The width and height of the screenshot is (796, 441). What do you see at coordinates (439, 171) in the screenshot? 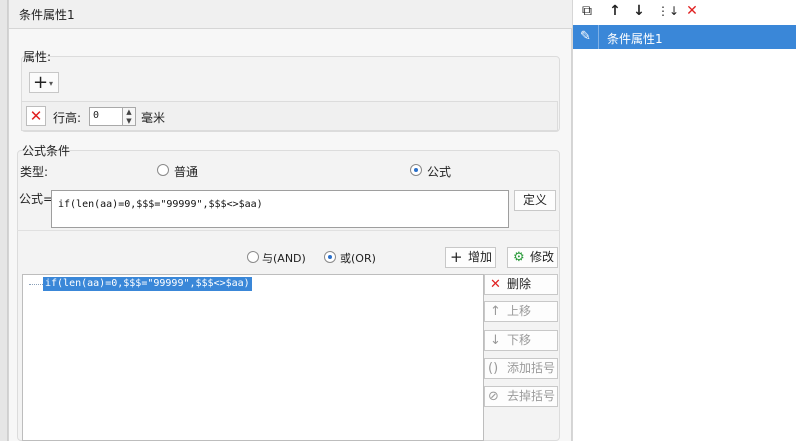
I see `type-formula-label: 公式` at bounding box center [439, 171].